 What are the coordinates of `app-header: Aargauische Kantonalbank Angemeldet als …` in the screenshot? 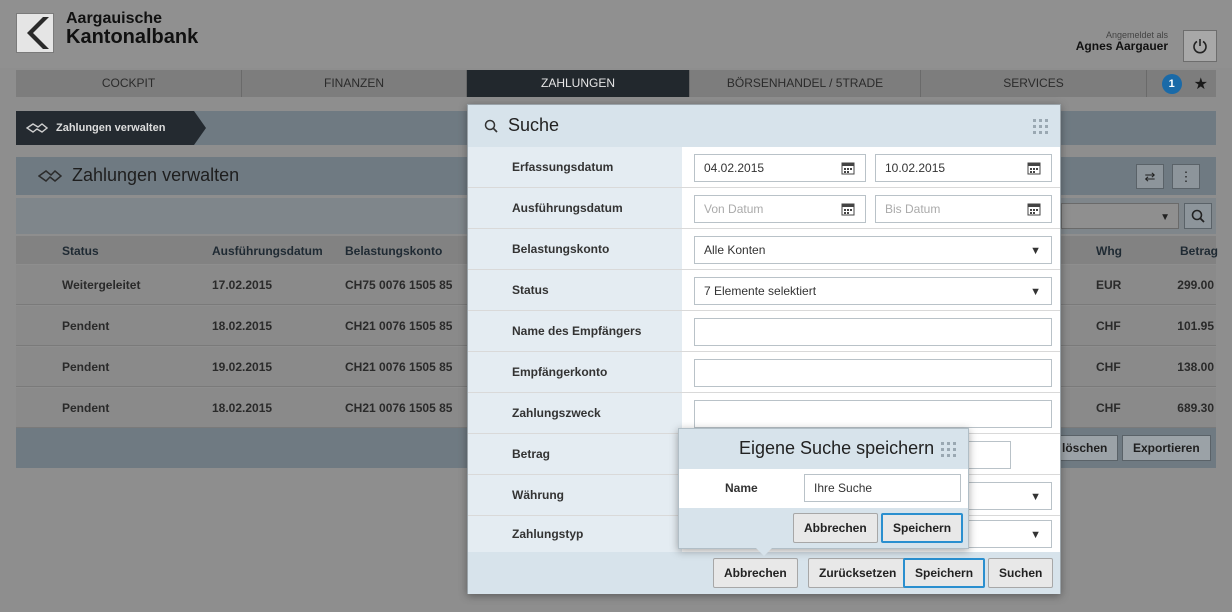 It's located at (616, 34).